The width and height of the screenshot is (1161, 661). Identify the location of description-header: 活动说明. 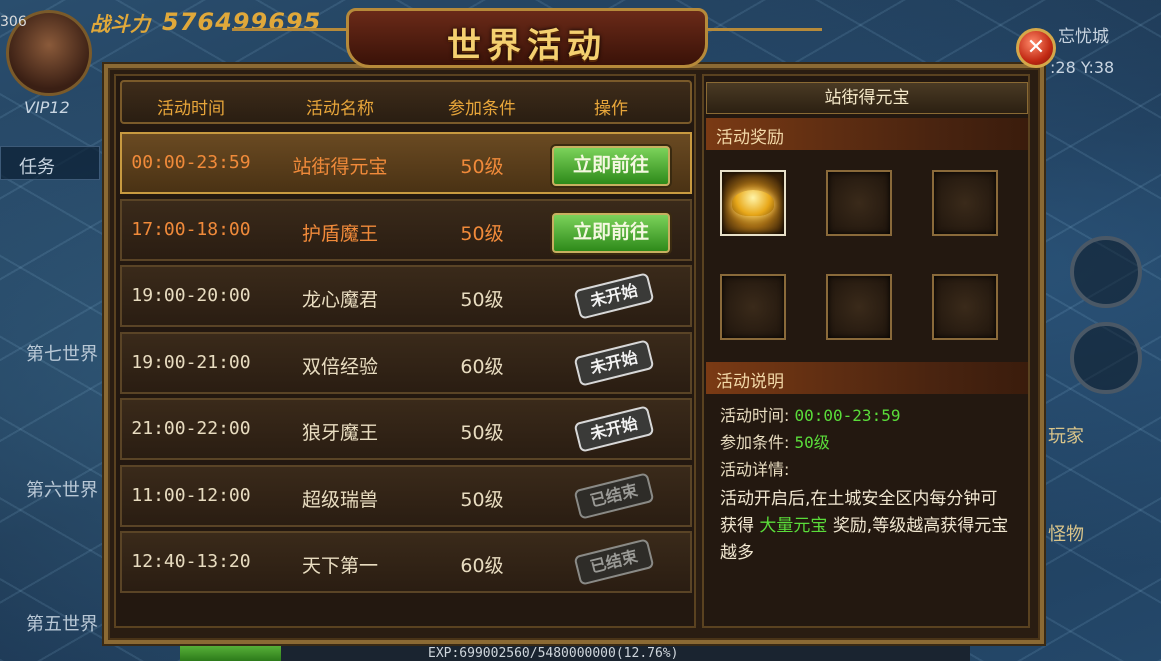
(867, 378).